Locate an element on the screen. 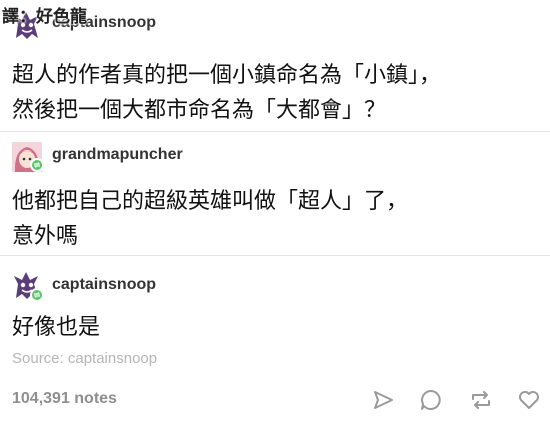  username: grandmapuncher is located at coordinates (117, 155).